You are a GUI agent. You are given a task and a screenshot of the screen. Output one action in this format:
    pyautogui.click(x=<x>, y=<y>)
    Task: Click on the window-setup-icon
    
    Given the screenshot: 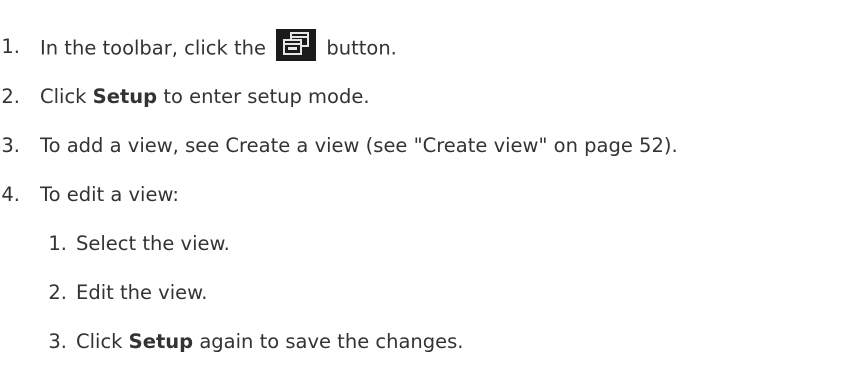 What is the action you would take?
    pyautogui.click(x=296, y=43)
    